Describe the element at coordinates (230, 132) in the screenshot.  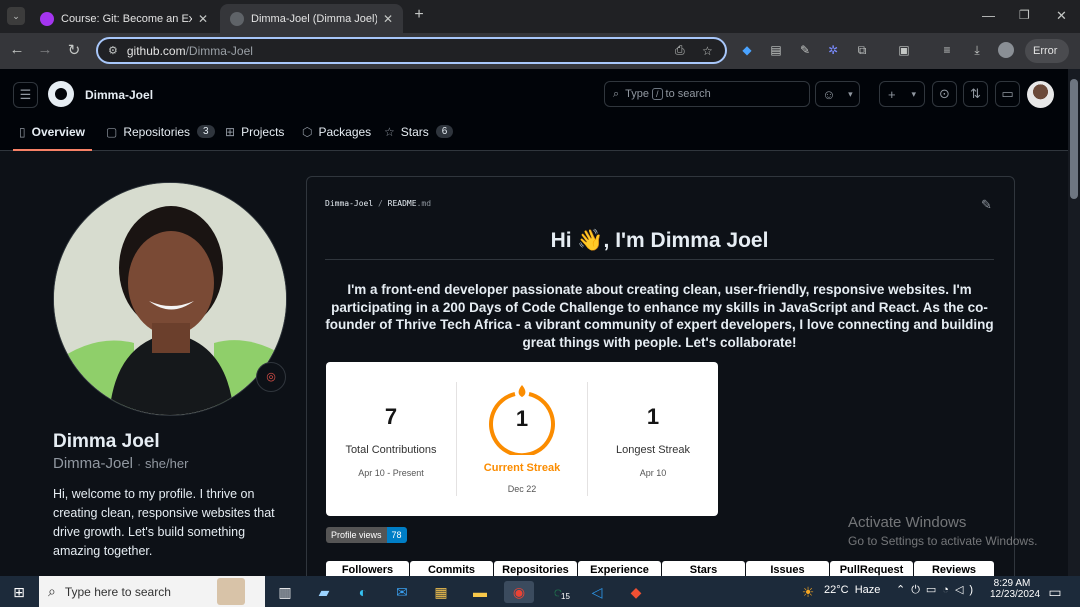
I see `table-icon: ⊞` at that location.